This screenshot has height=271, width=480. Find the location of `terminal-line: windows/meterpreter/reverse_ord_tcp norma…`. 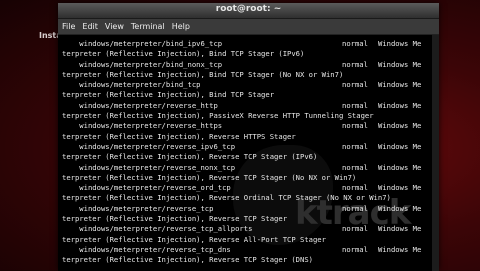

terminal-line: windows/meterpreter/reverse_ord_tcp norma… is located at coordinates (249, 188).